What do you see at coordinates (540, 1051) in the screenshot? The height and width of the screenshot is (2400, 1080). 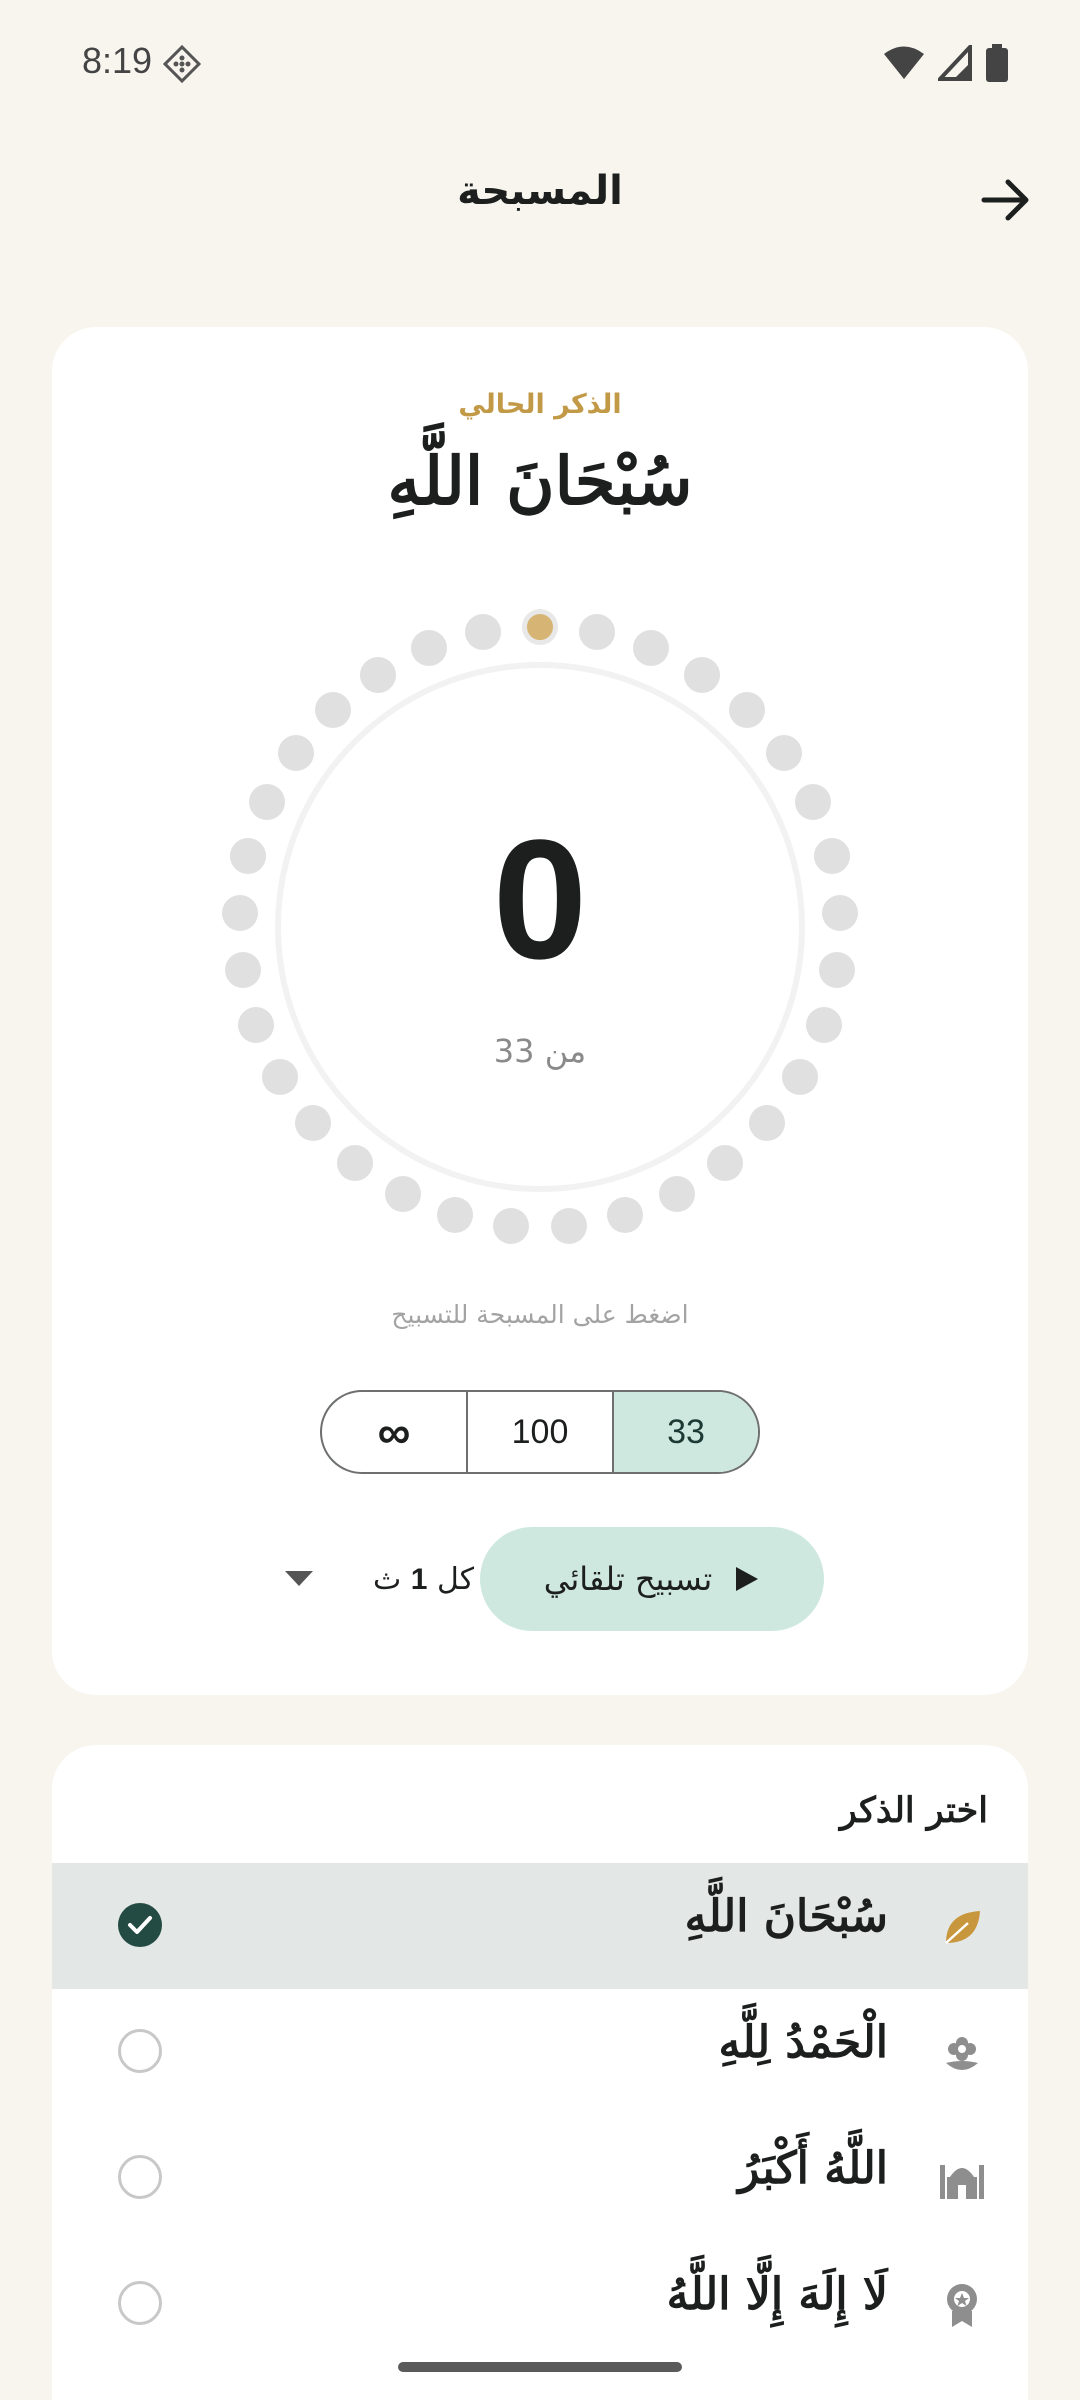 I see `count-target: من 33` at bounding box center [540, 1051].